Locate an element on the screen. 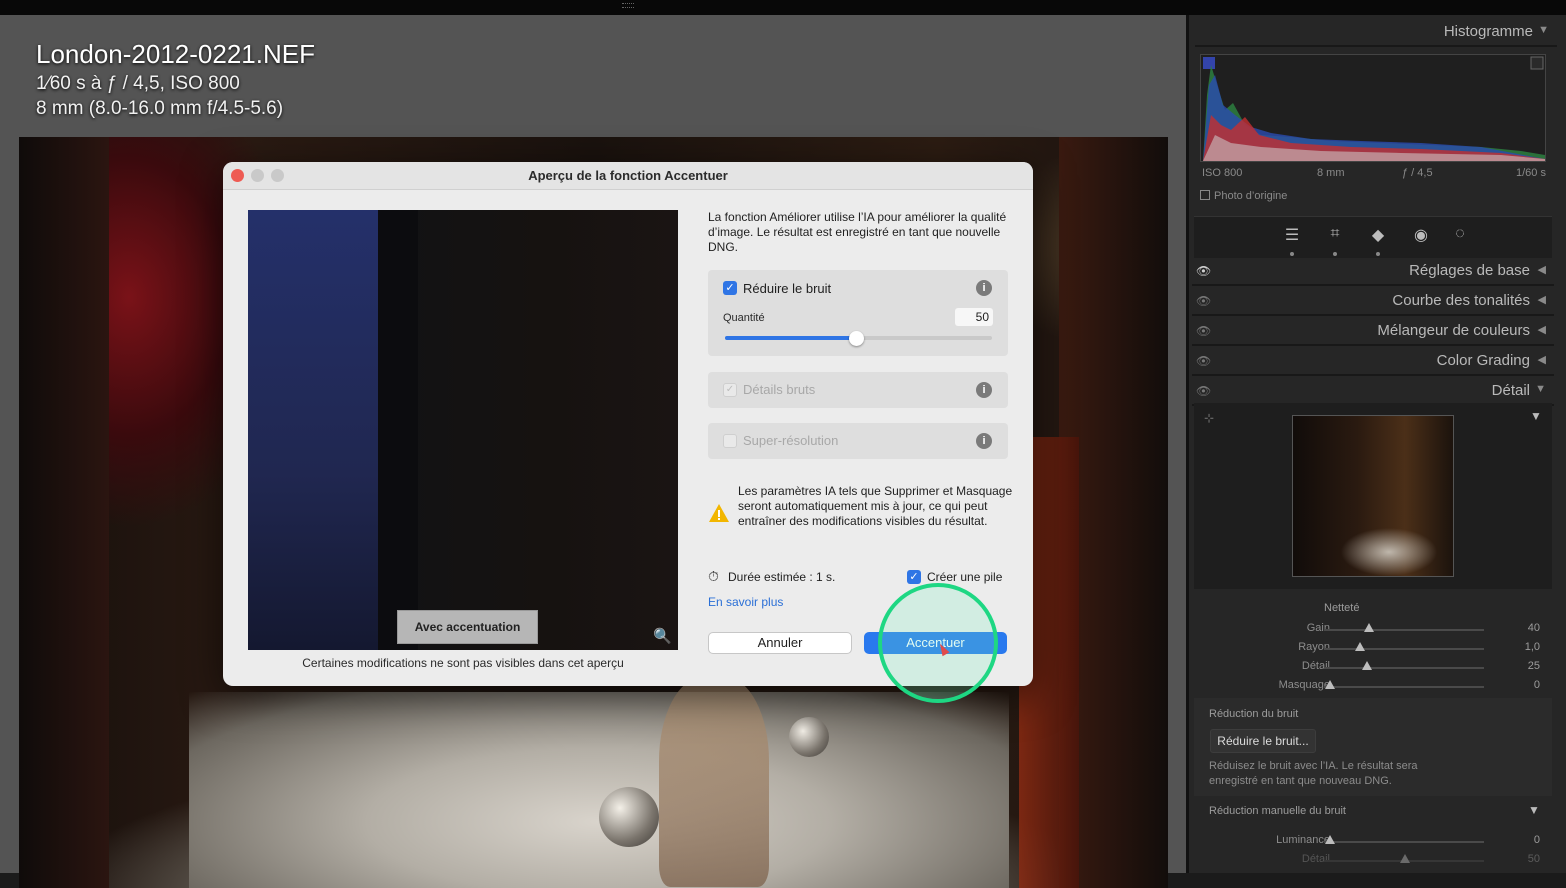  photo-snow is located at coordinates (599, 790).